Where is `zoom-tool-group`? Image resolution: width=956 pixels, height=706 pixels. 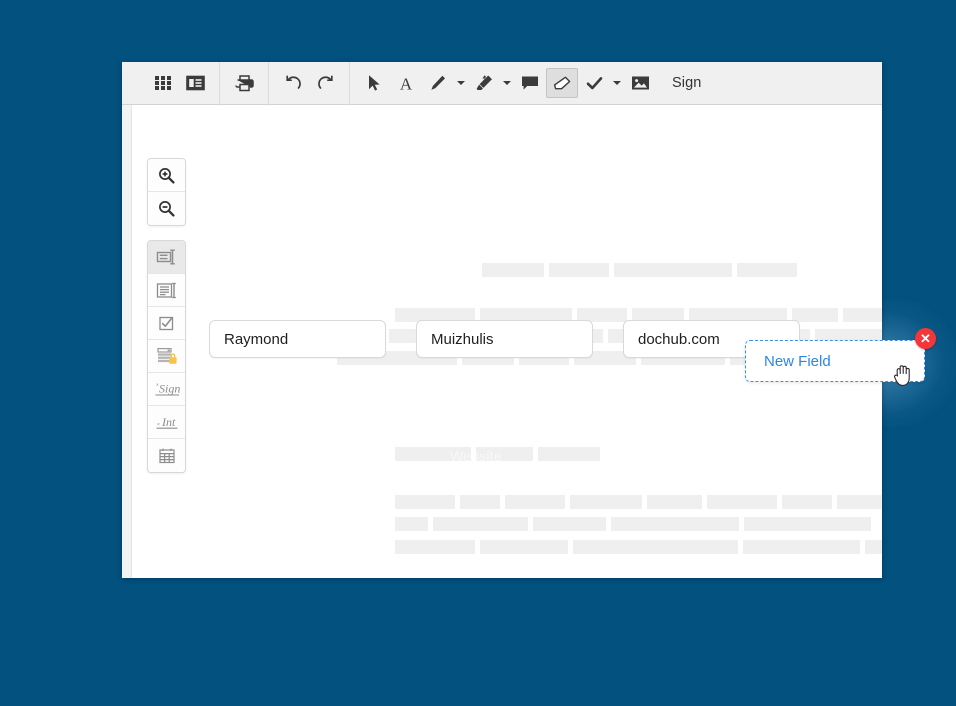
zoom-tool-group is located at coordinates (166, 192).